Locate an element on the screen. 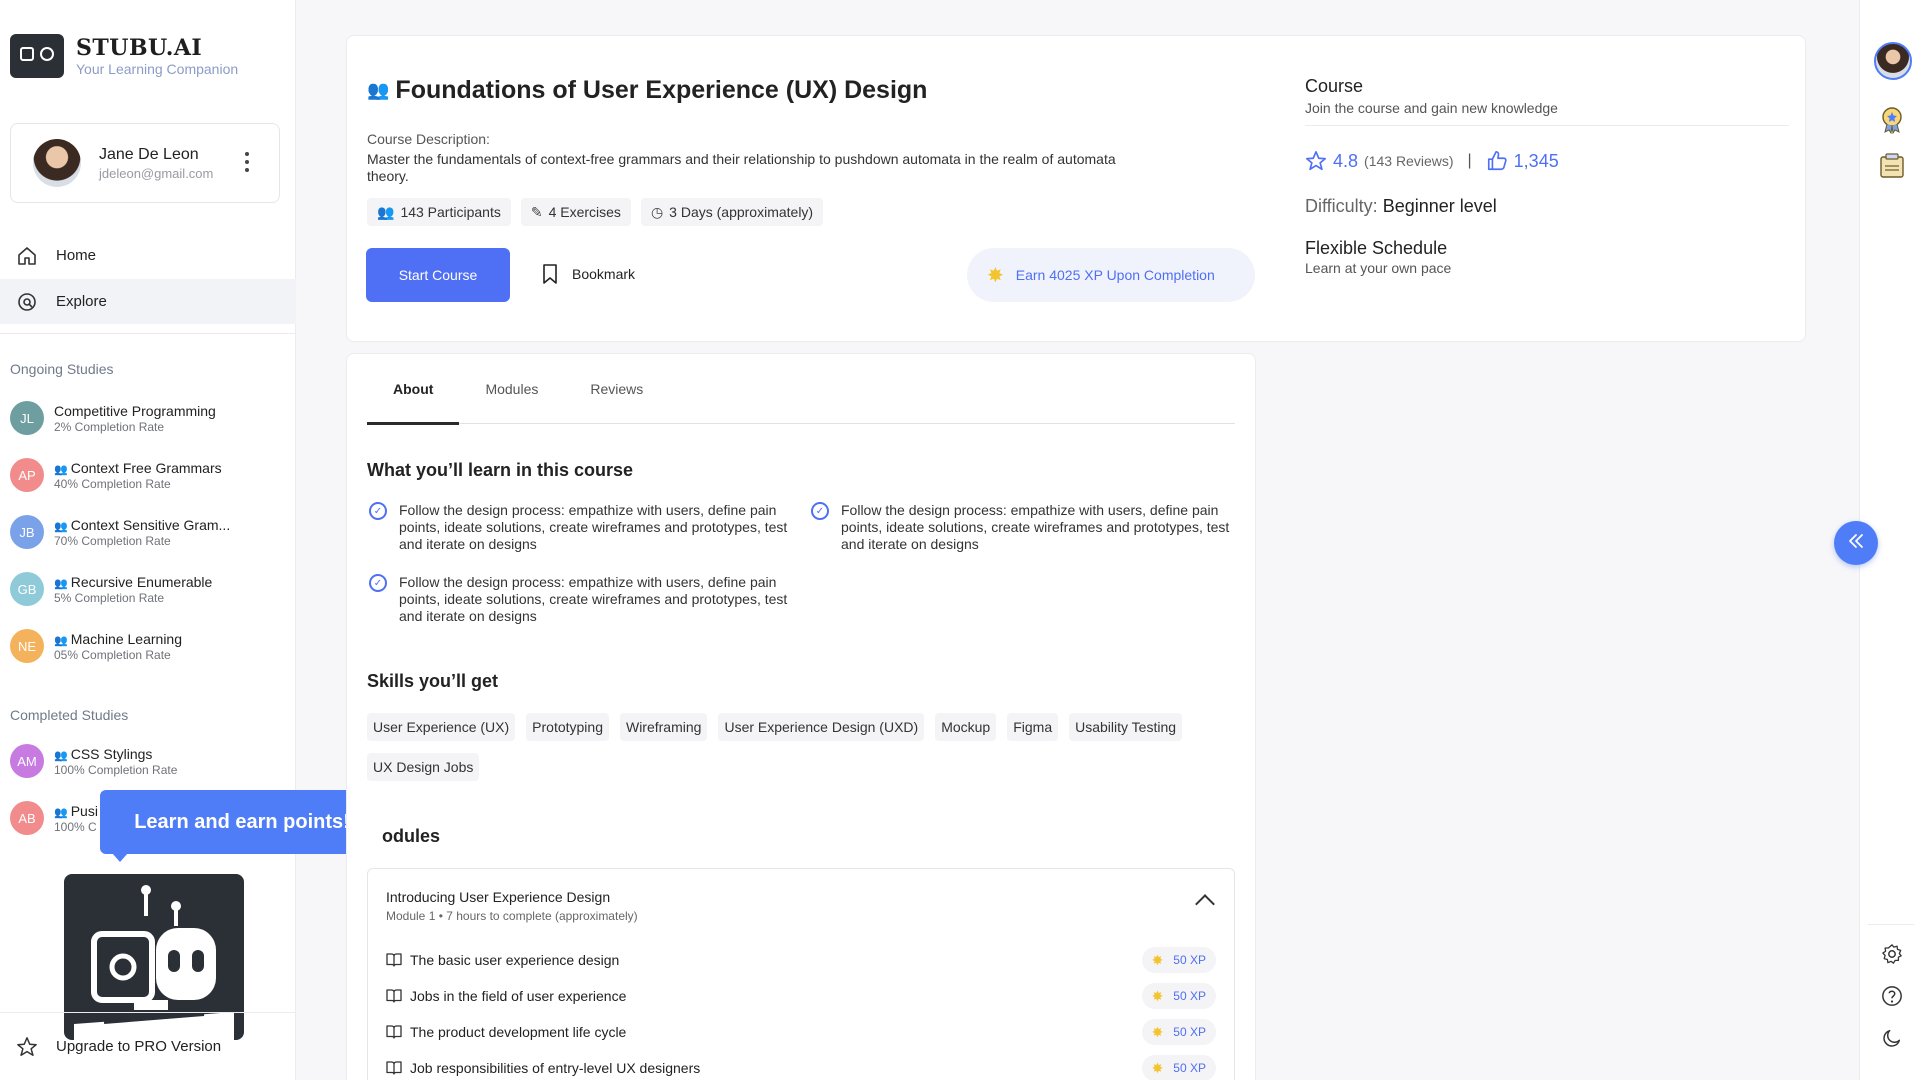  moon-icon is located at coordinates (1892, 1038).